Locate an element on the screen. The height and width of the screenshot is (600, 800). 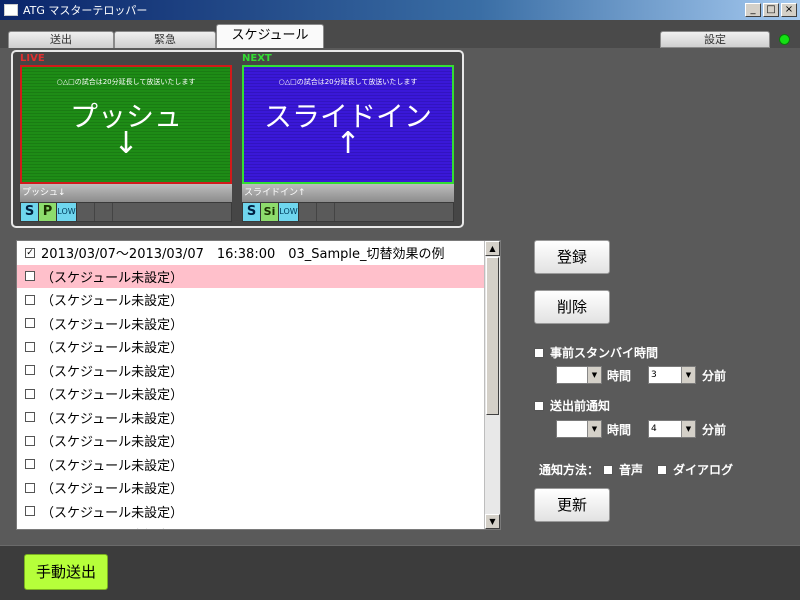
p-icon: P is located at coordinates (48, 212).